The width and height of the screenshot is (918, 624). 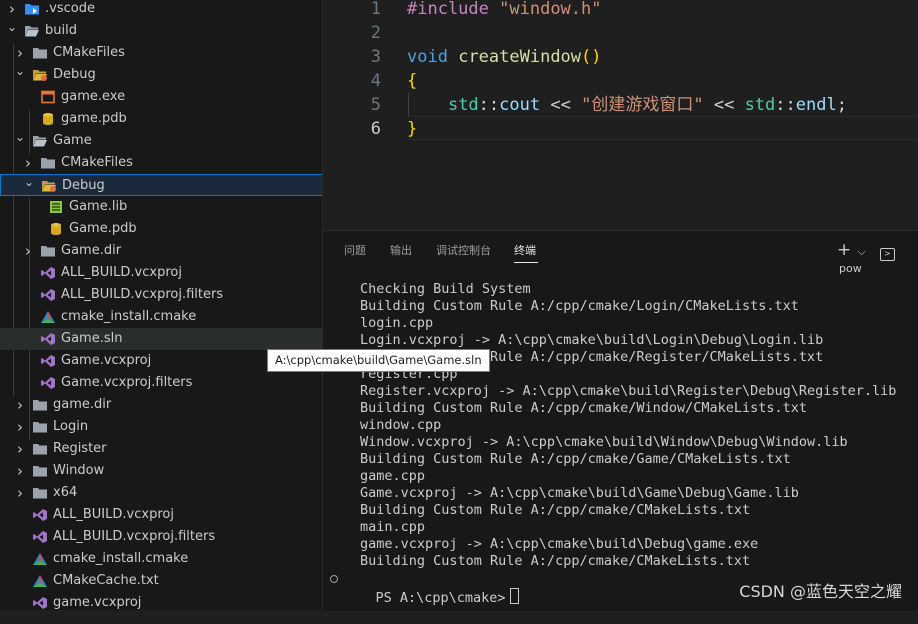 I want to click on close-brace: }, so click(x=412, y=129).